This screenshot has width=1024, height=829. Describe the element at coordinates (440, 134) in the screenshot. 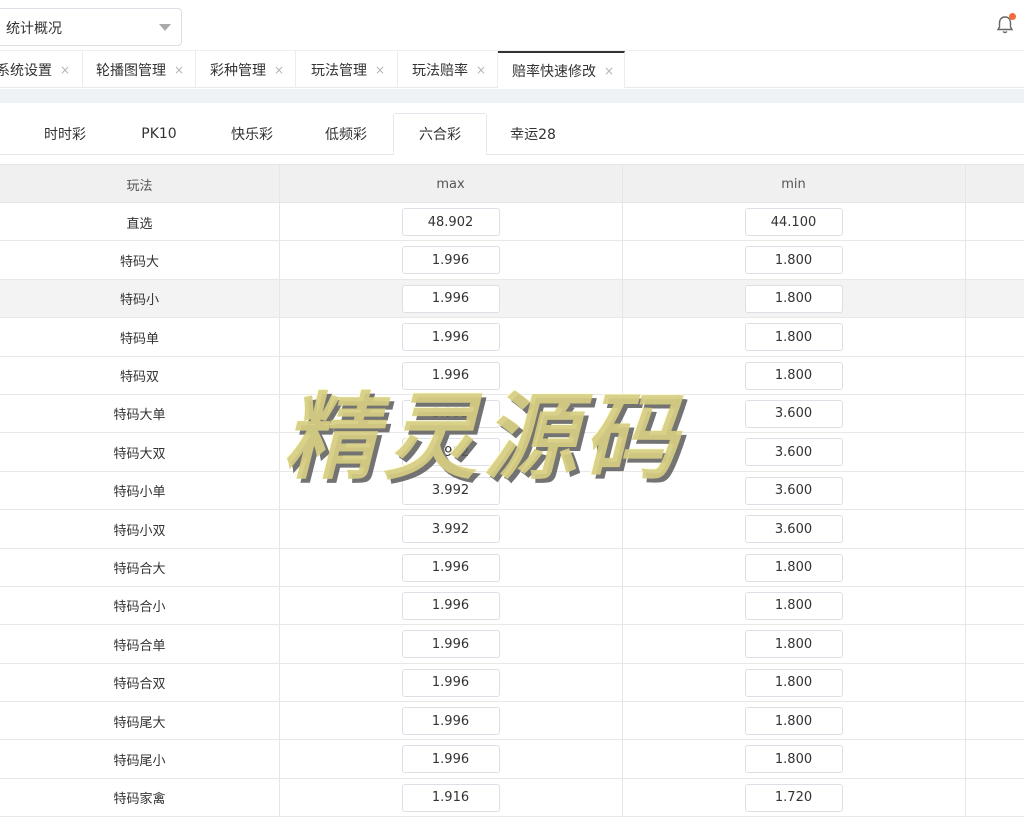

I see `subtab-liuhecai: 六合彩` at that location.